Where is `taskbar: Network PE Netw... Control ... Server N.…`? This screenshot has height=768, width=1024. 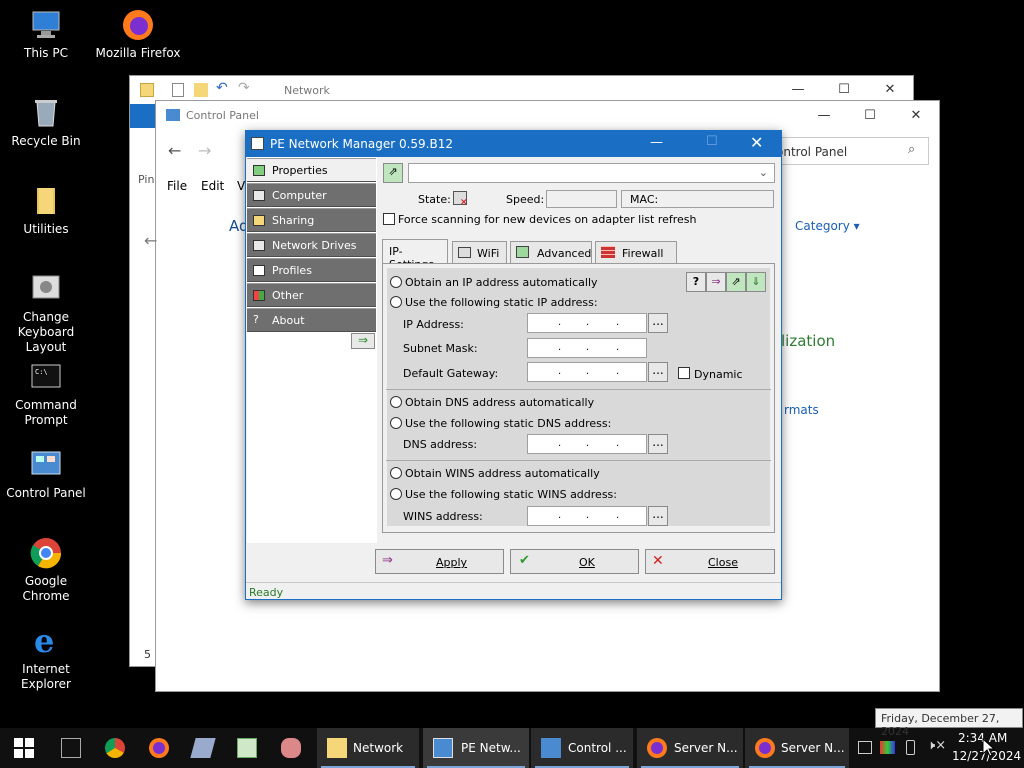 taskbar: Network PE Netw... Control ... Server N.… is located at coordinates (512, 748).